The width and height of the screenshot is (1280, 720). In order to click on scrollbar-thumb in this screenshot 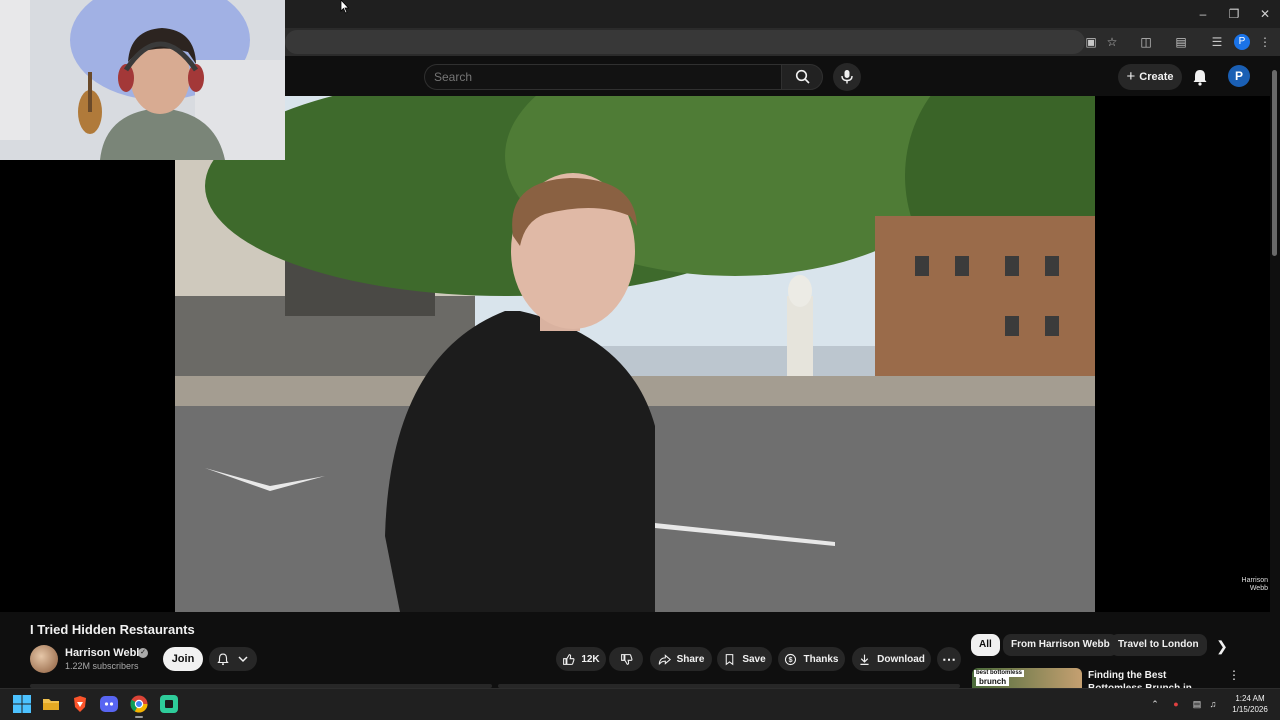, I will do `click(1274, 163)`.